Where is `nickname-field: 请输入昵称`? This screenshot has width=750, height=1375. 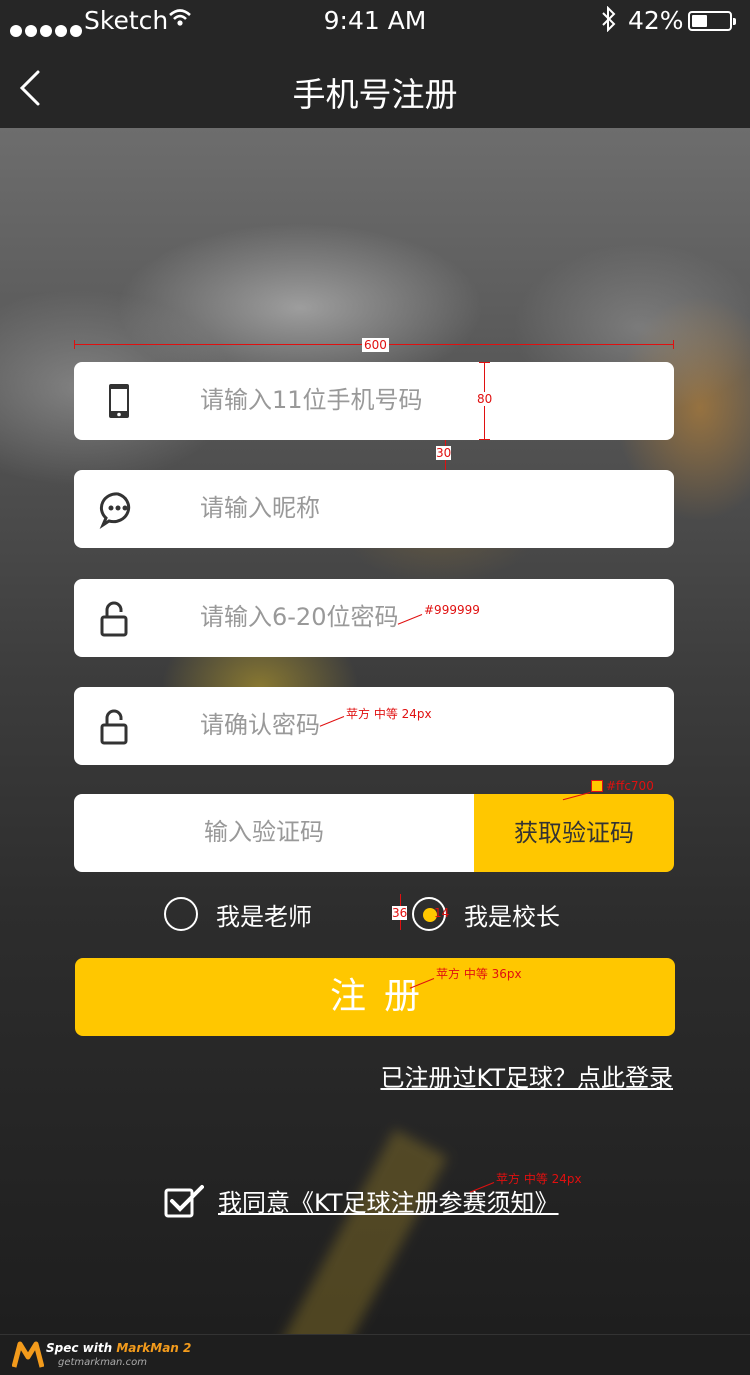 nickname-field: 请输入昵称 is located at coordinates (374, 509).